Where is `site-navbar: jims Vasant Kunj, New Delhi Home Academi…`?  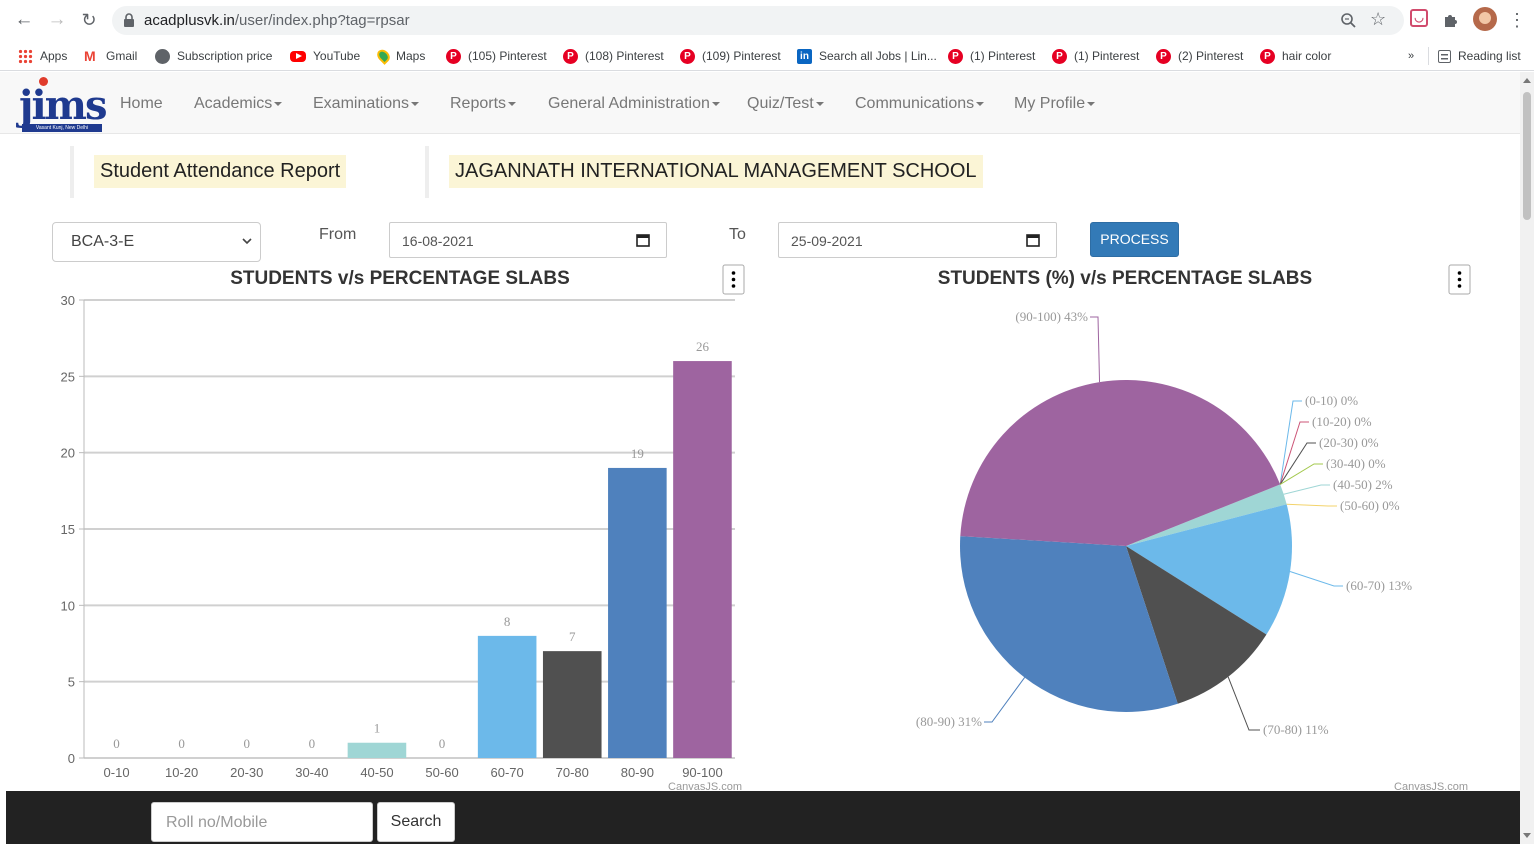 site-navbar: jims Vasant Kunj, New Delhi Home Academi… is located at coordinates (760, 103).